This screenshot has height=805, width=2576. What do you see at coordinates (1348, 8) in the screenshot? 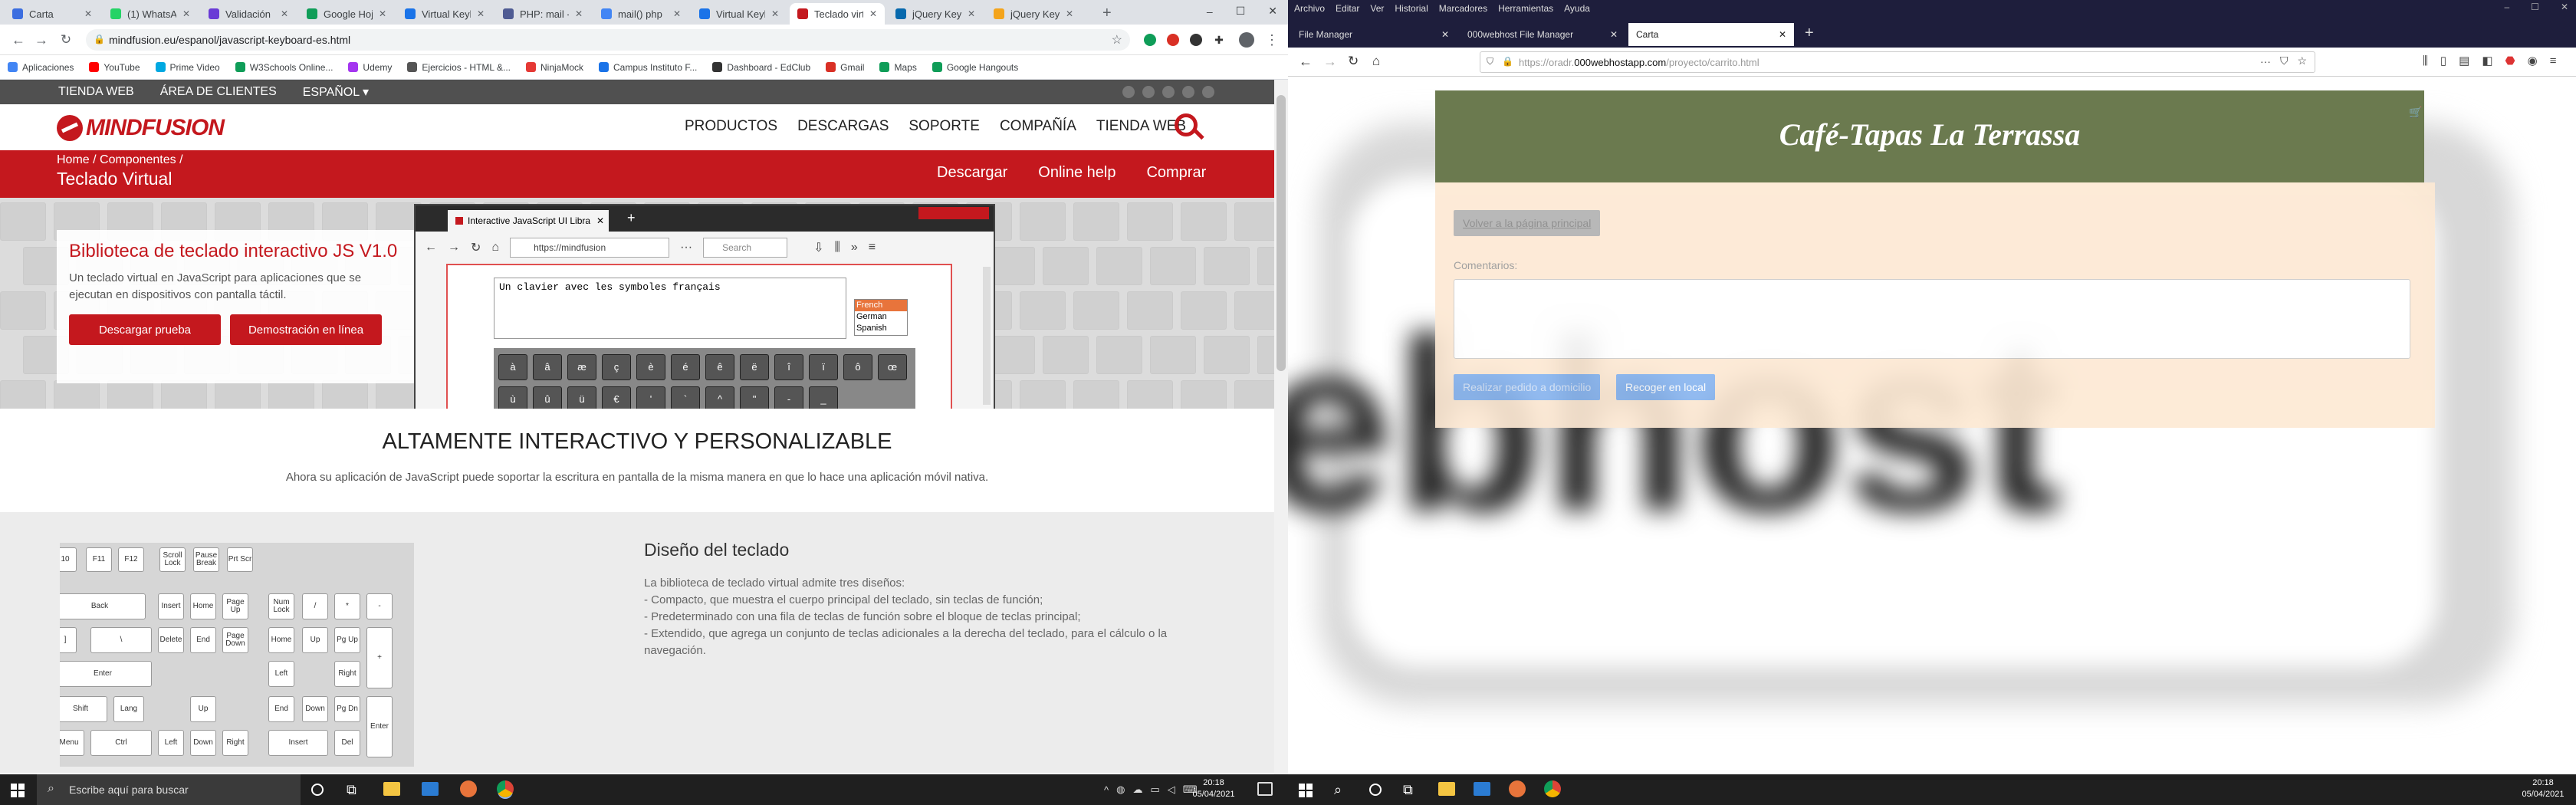
I see `menu-item: Editar` at bounding box center [1348, 8].